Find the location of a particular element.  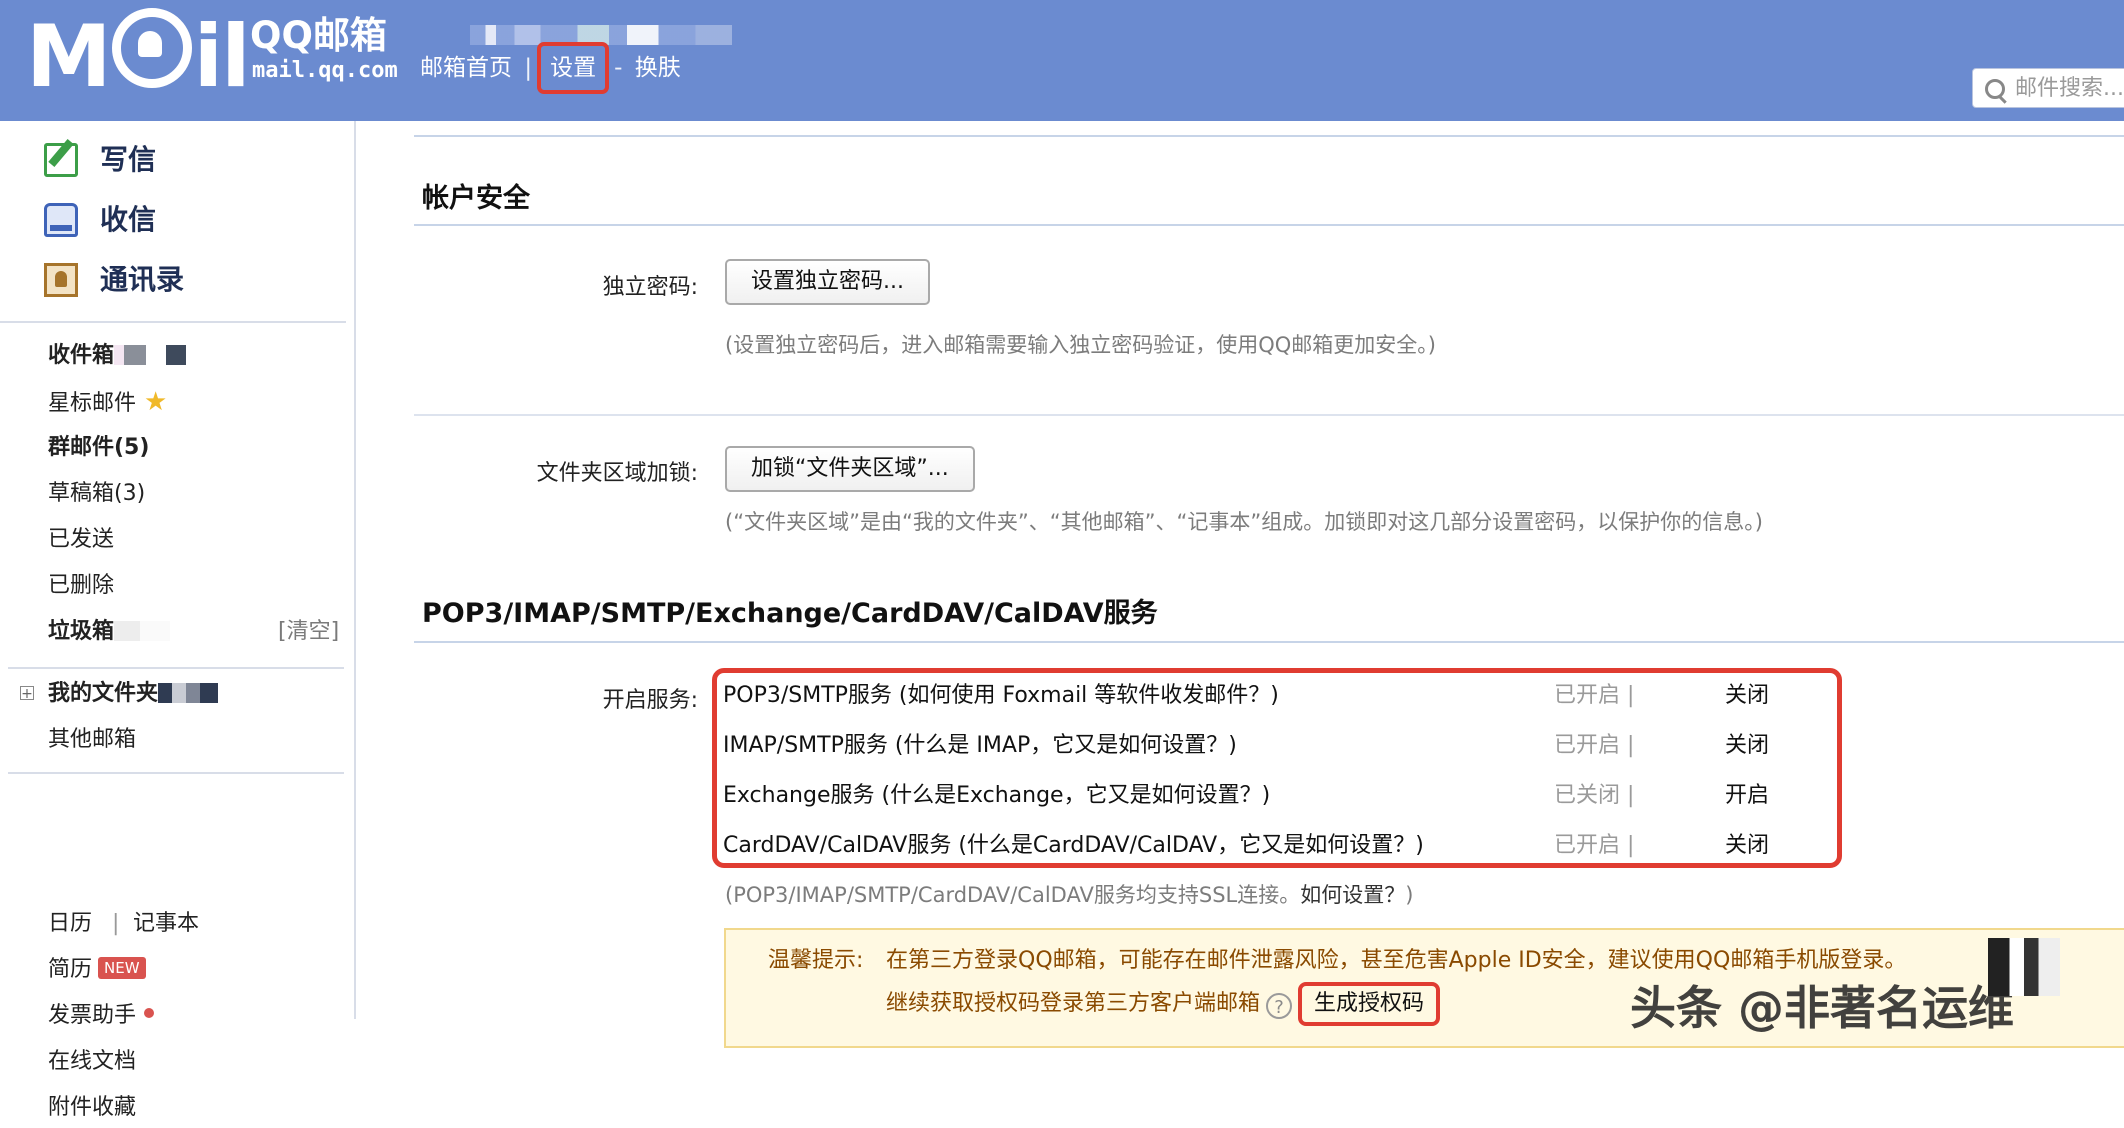

mail-logo: Mil is located at coordinates (138, 54).